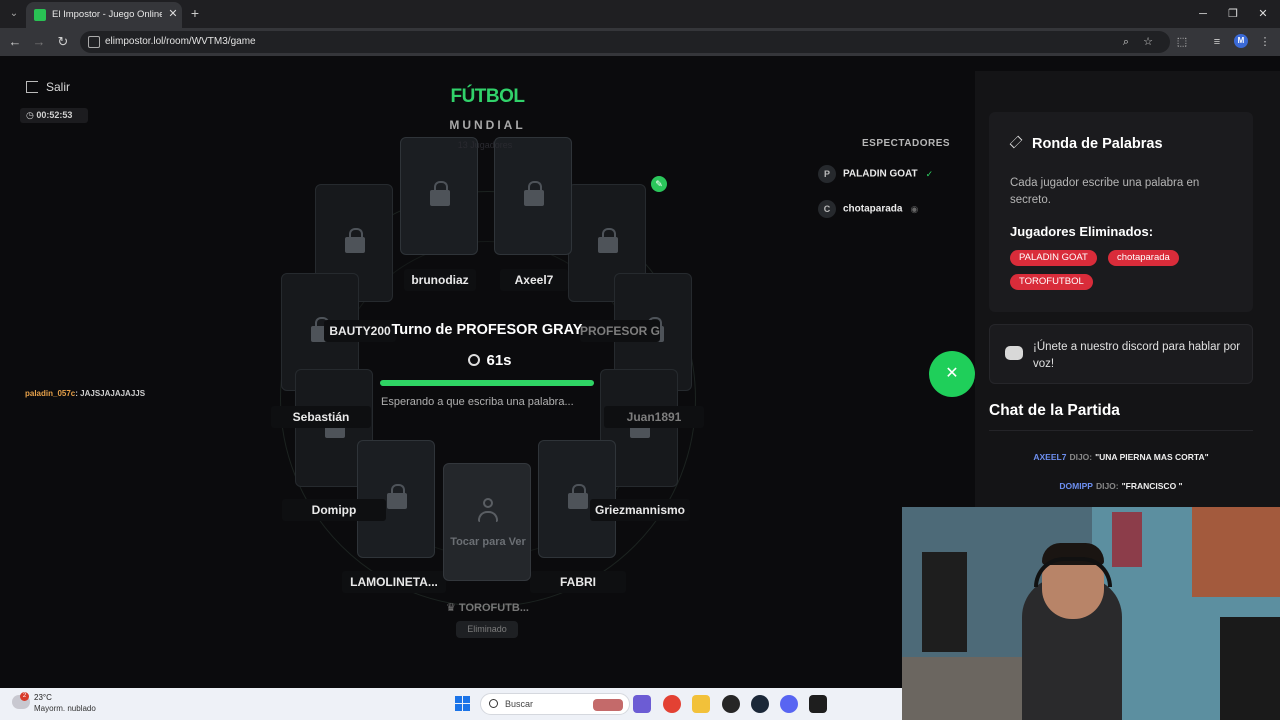  I want to click on floating-chat-text: : JAJSJAJAJAJJS, so click(110, 393).